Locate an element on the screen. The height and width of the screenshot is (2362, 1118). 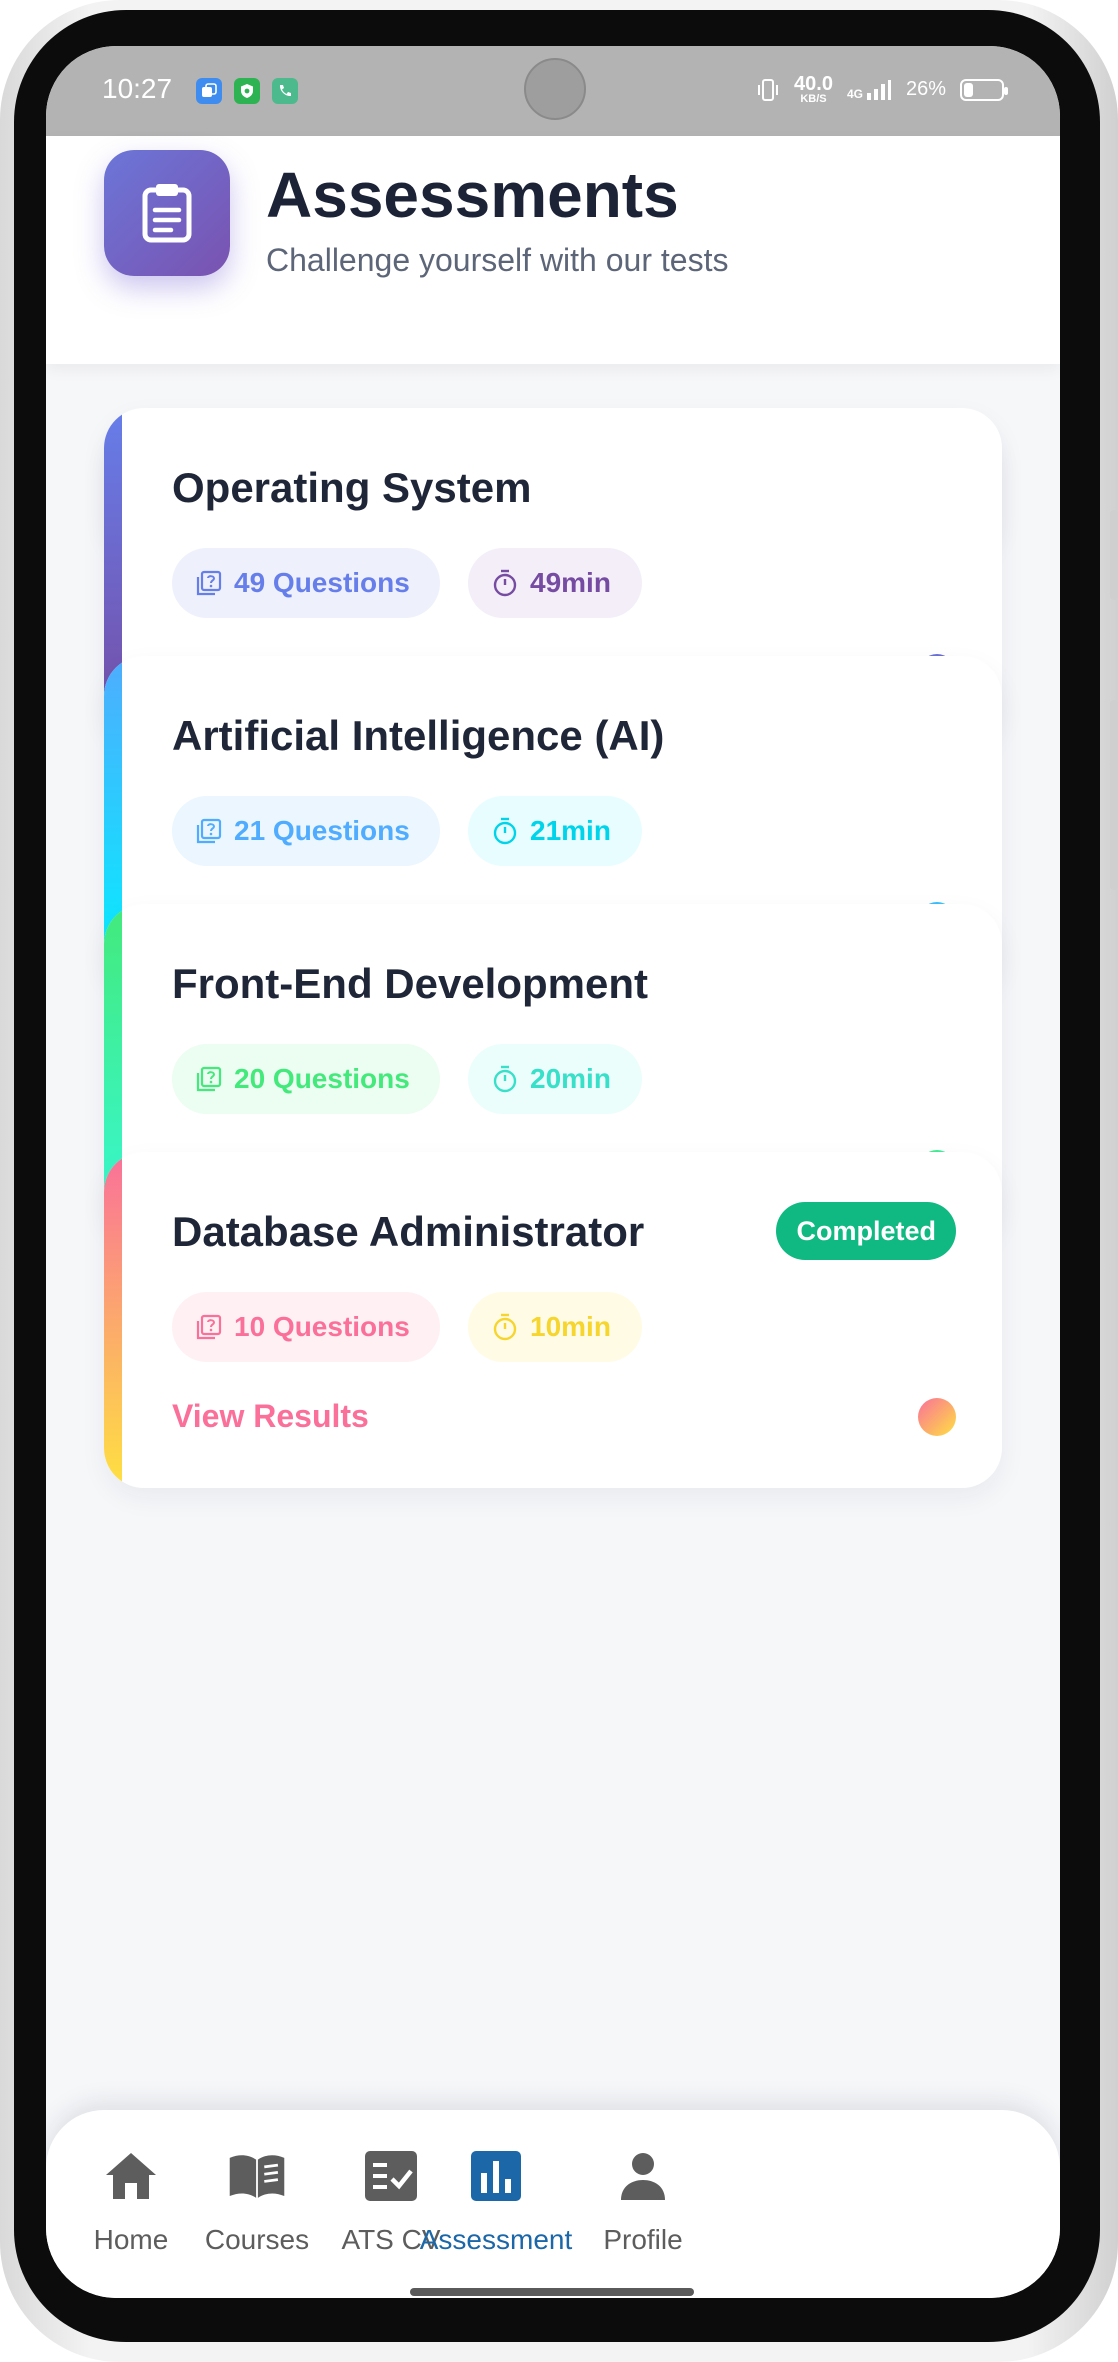
status-right: 40.0 KB/S 4G 26% is located at coordinates (882, 89).